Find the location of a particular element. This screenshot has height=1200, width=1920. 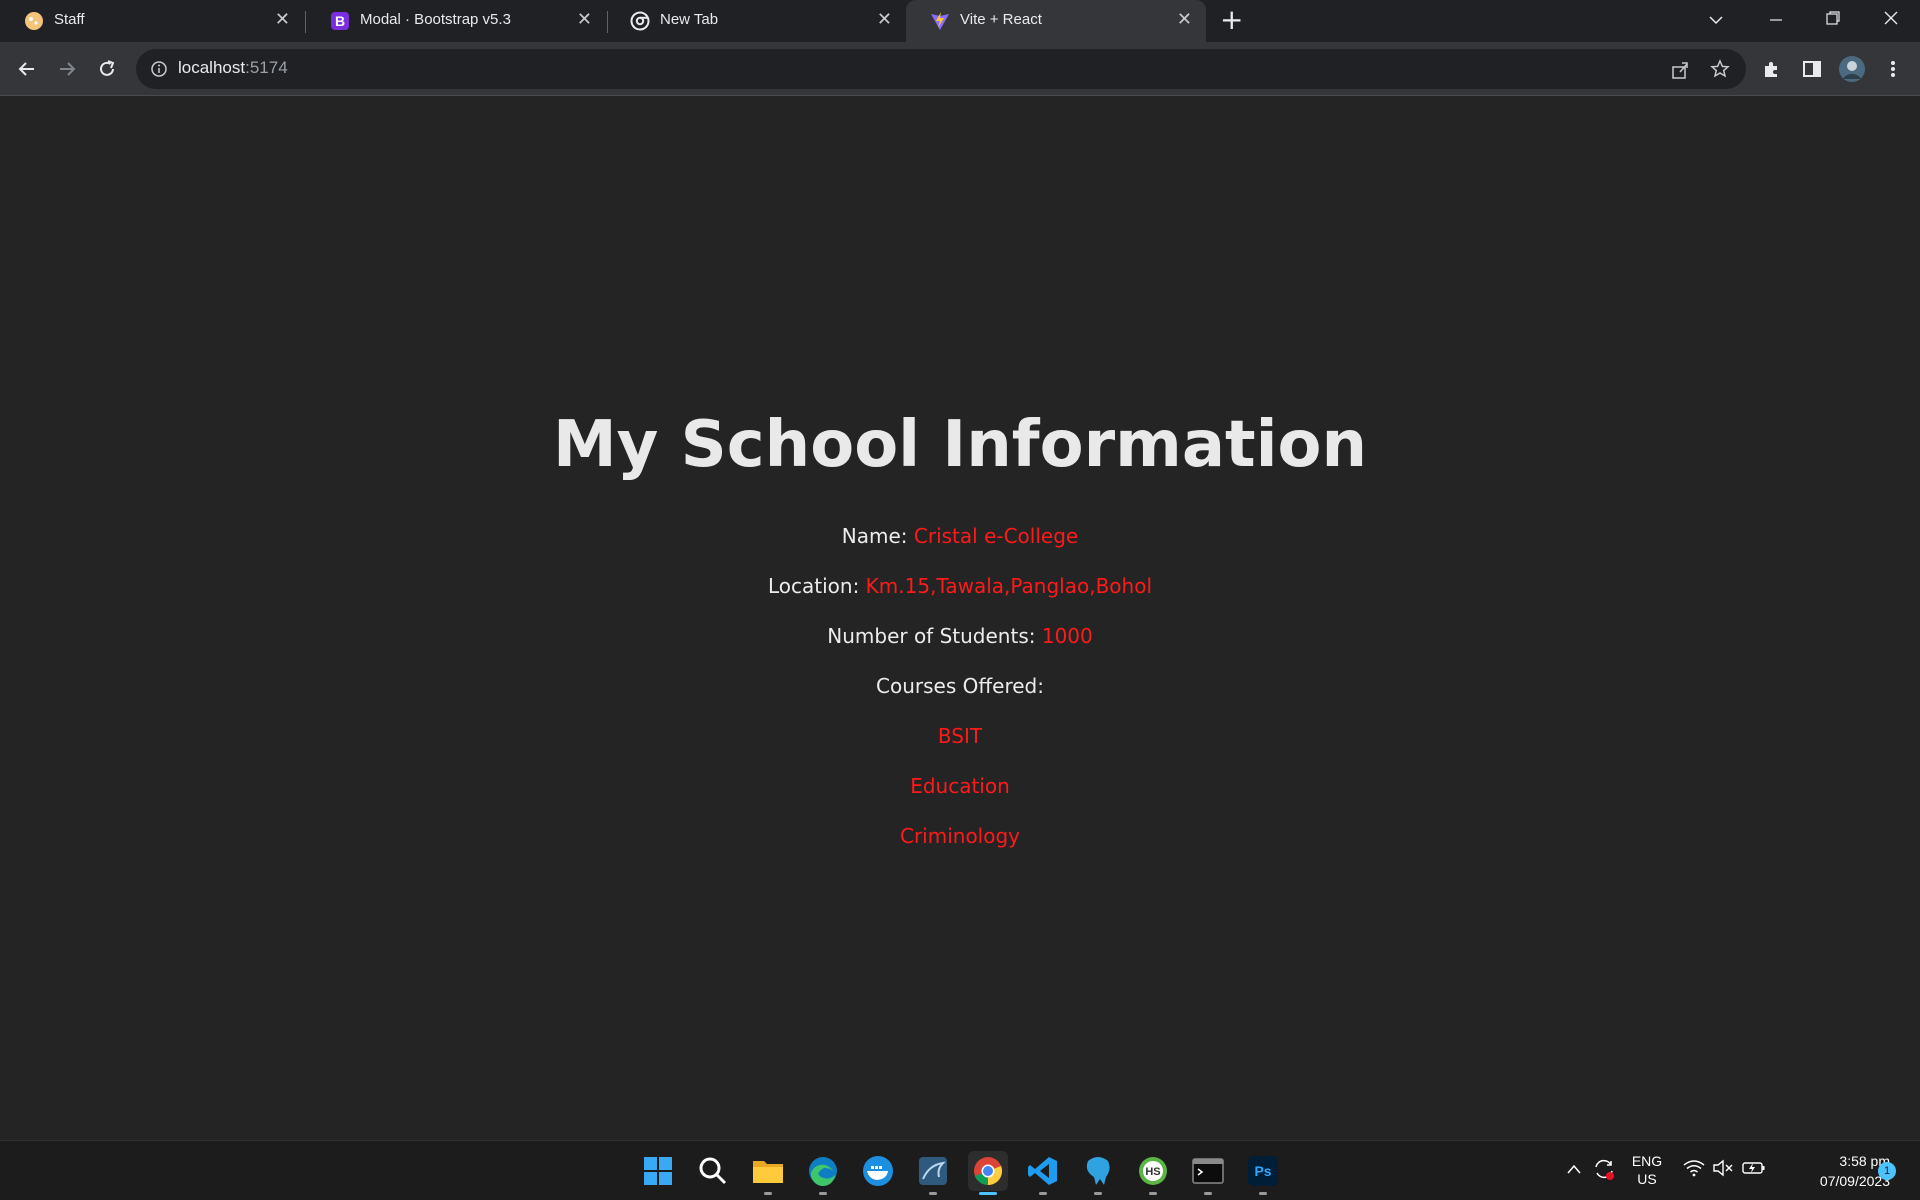

back-button is located at coordinates (27, 69).